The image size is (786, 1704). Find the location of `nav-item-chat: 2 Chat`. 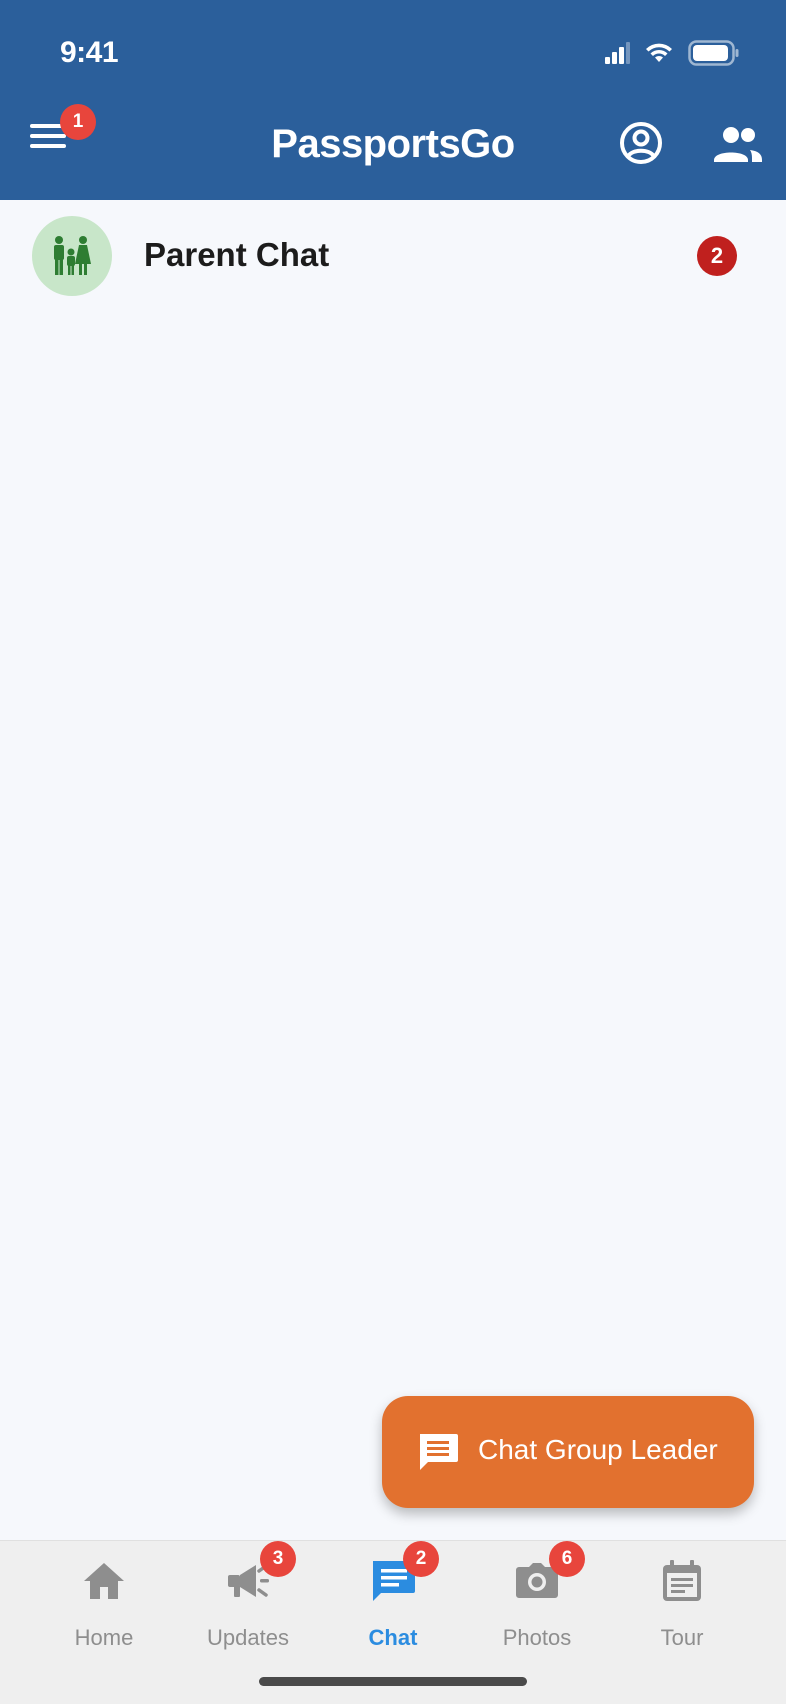

nav-item-chat: 2 Chat is located at coordinates (393, 1601).